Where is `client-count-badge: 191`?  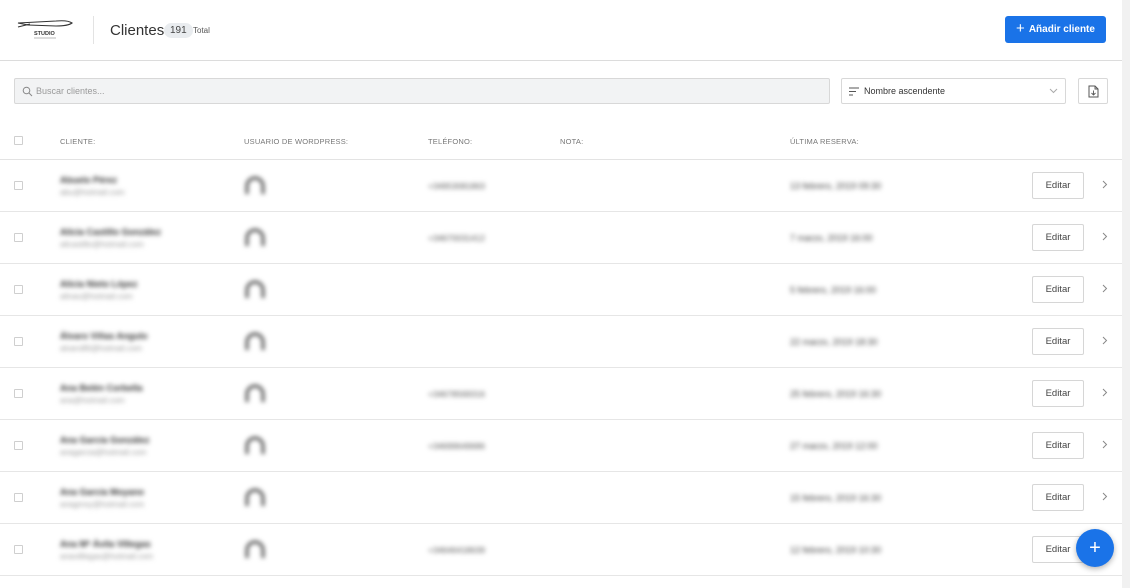 client-count-badge: 191 is located at coordinates (178, 30).